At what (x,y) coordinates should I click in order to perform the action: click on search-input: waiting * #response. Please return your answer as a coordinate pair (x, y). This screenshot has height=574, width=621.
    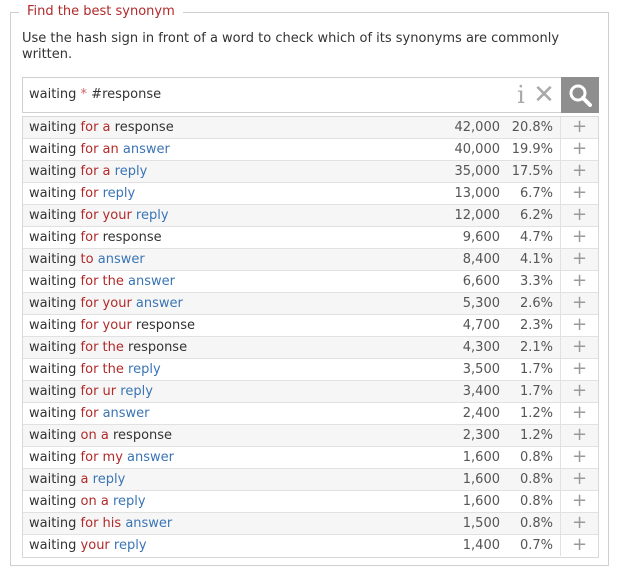
    Looking at the image, I should click on (95, 95).